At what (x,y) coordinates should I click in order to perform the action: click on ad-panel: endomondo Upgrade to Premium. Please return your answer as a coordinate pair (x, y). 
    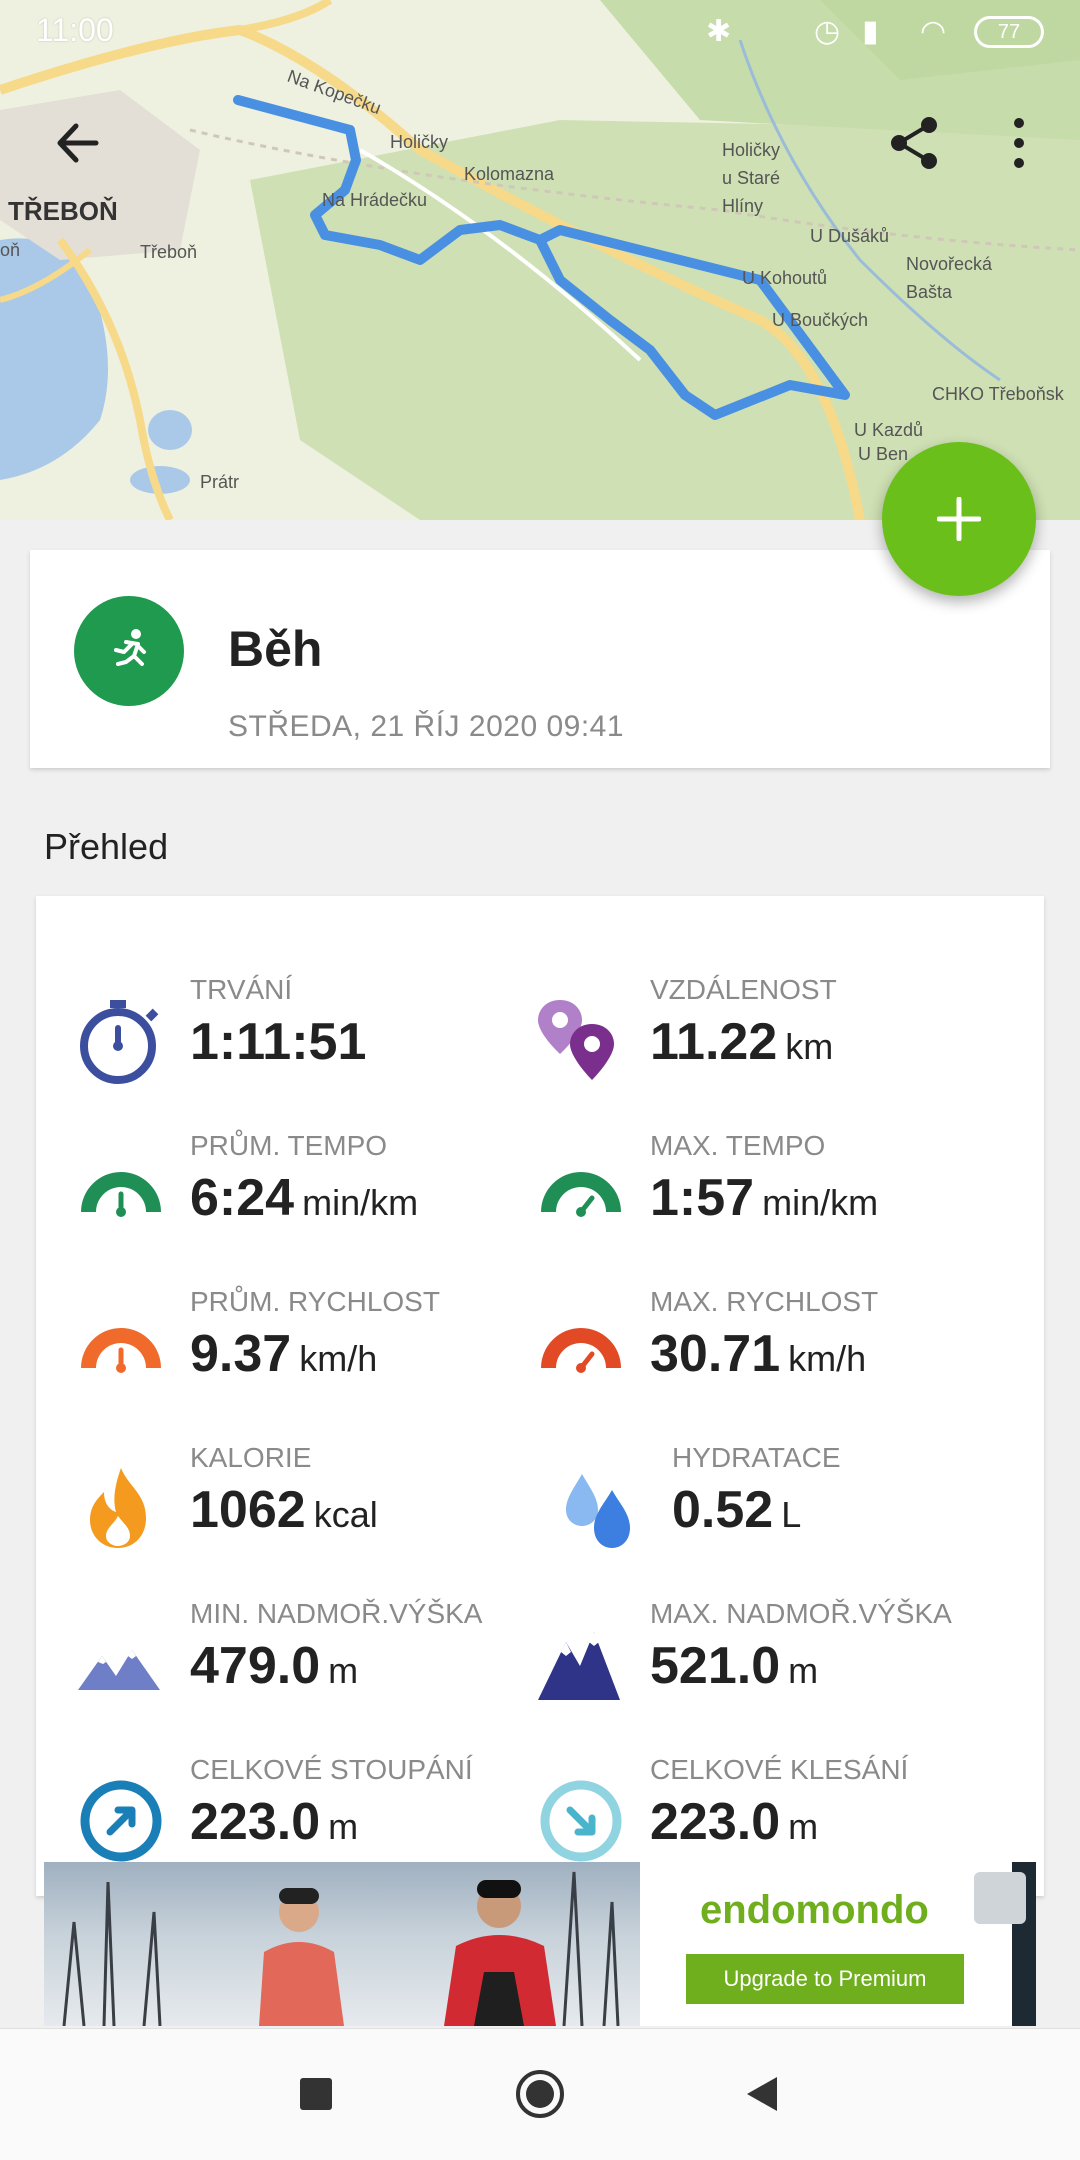
    Looking at the image, I should click on (826, 1944).